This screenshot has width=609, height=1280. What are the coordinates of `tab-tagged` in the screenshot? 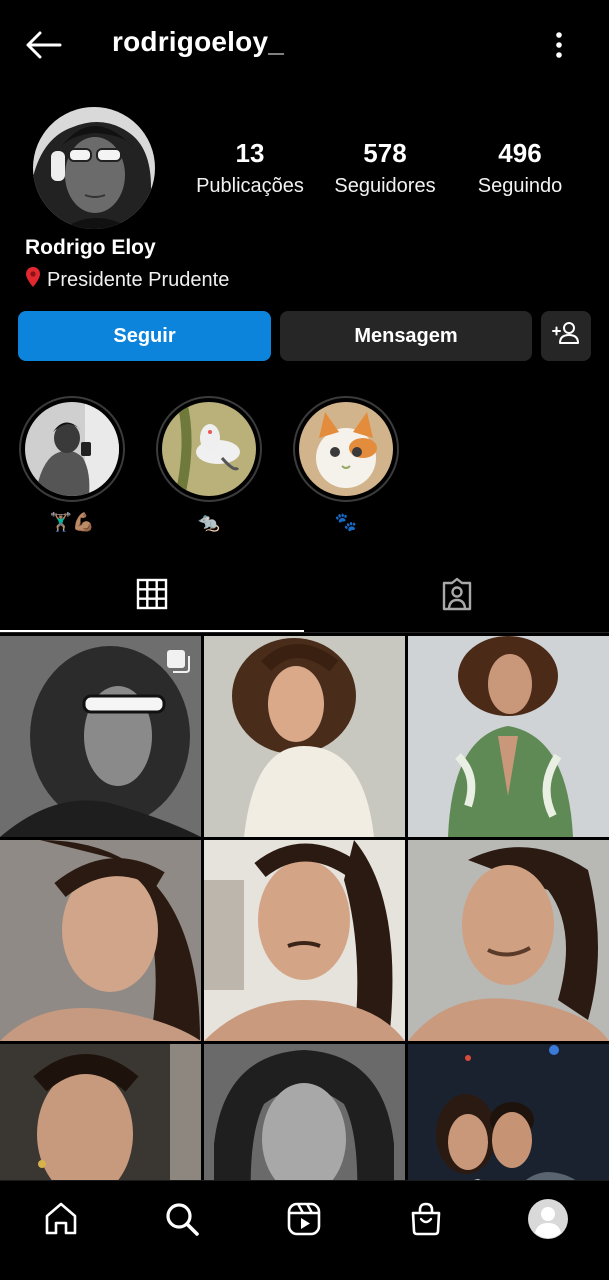 It's located at (457, 596).